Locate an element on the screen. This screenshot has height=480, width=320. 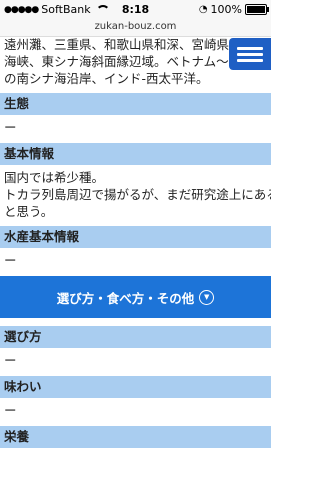
basic-line-2: トカラ列島周辺で揚がるが、まだ研究途上にある is located at coordinates (137, 194).